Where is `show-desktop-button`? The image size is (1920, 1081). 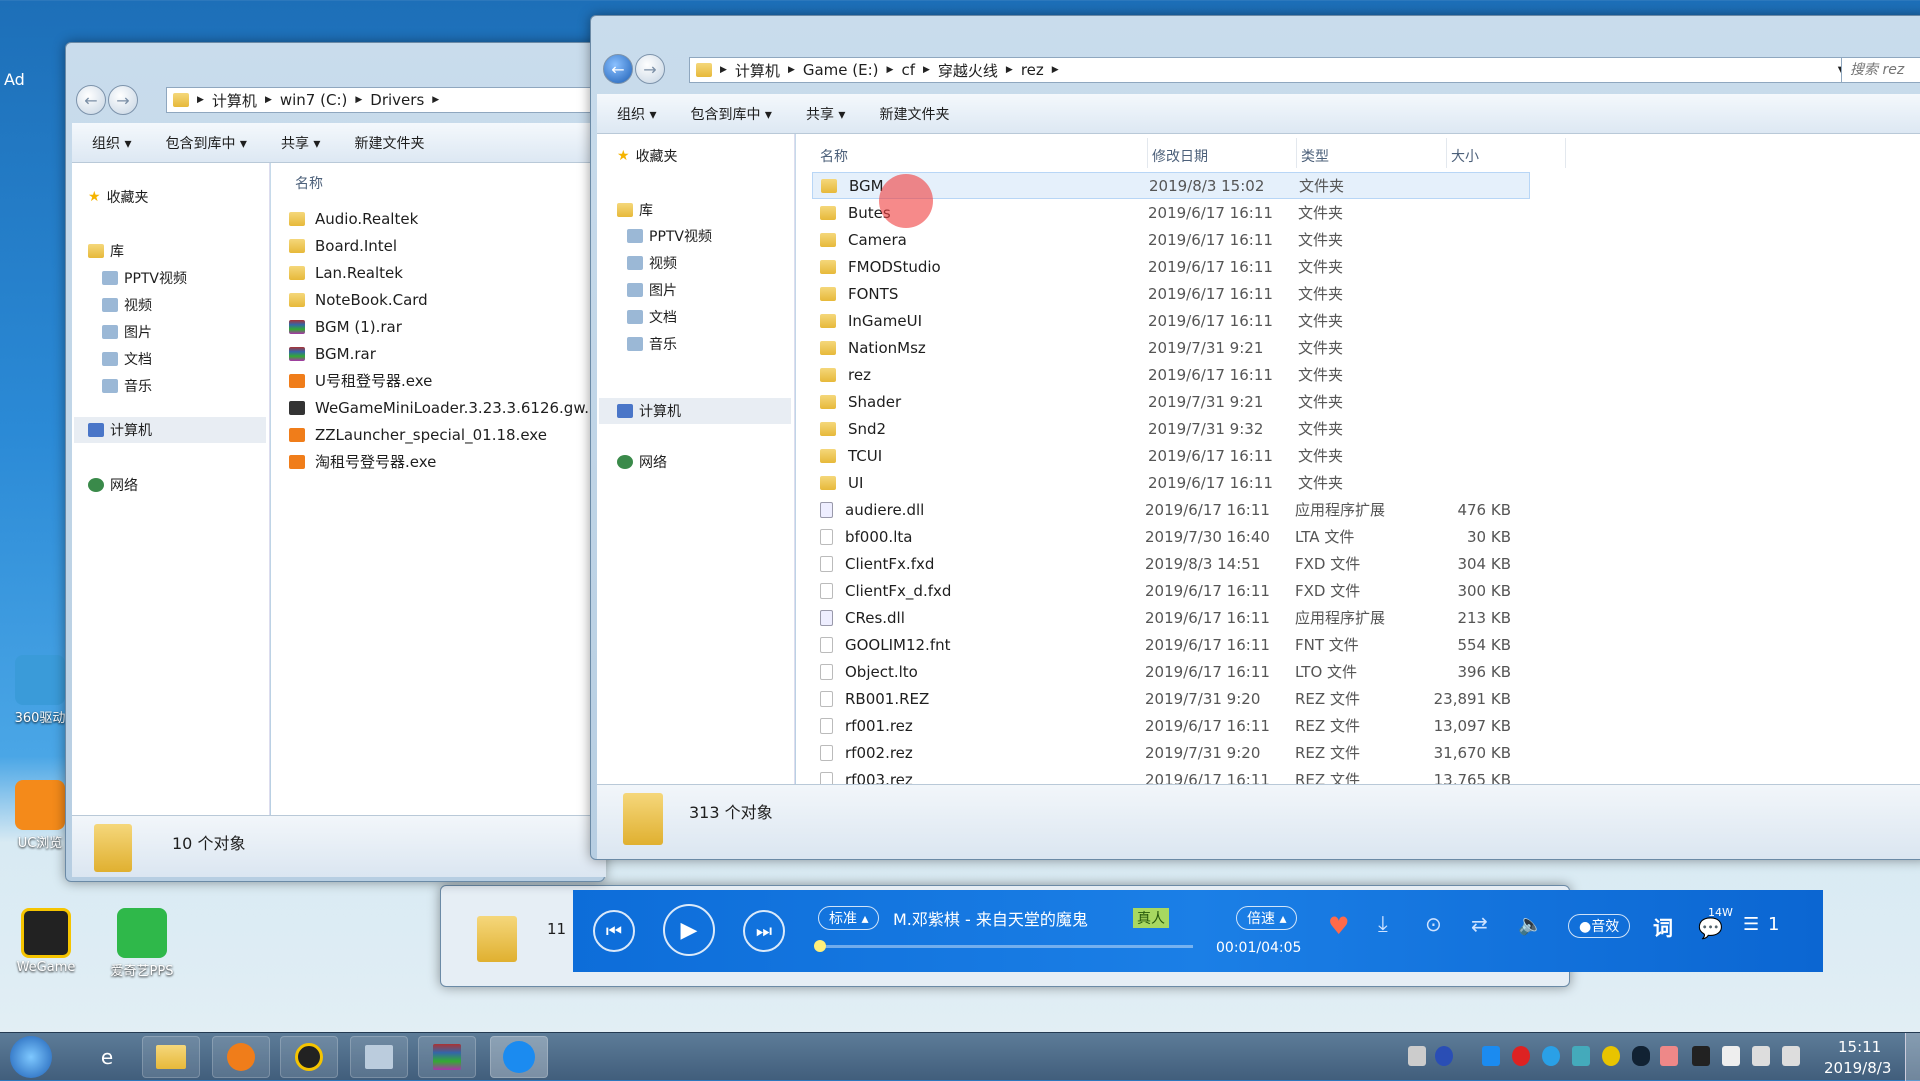 show-desktop-button is located at coordinates (1912, 1057).